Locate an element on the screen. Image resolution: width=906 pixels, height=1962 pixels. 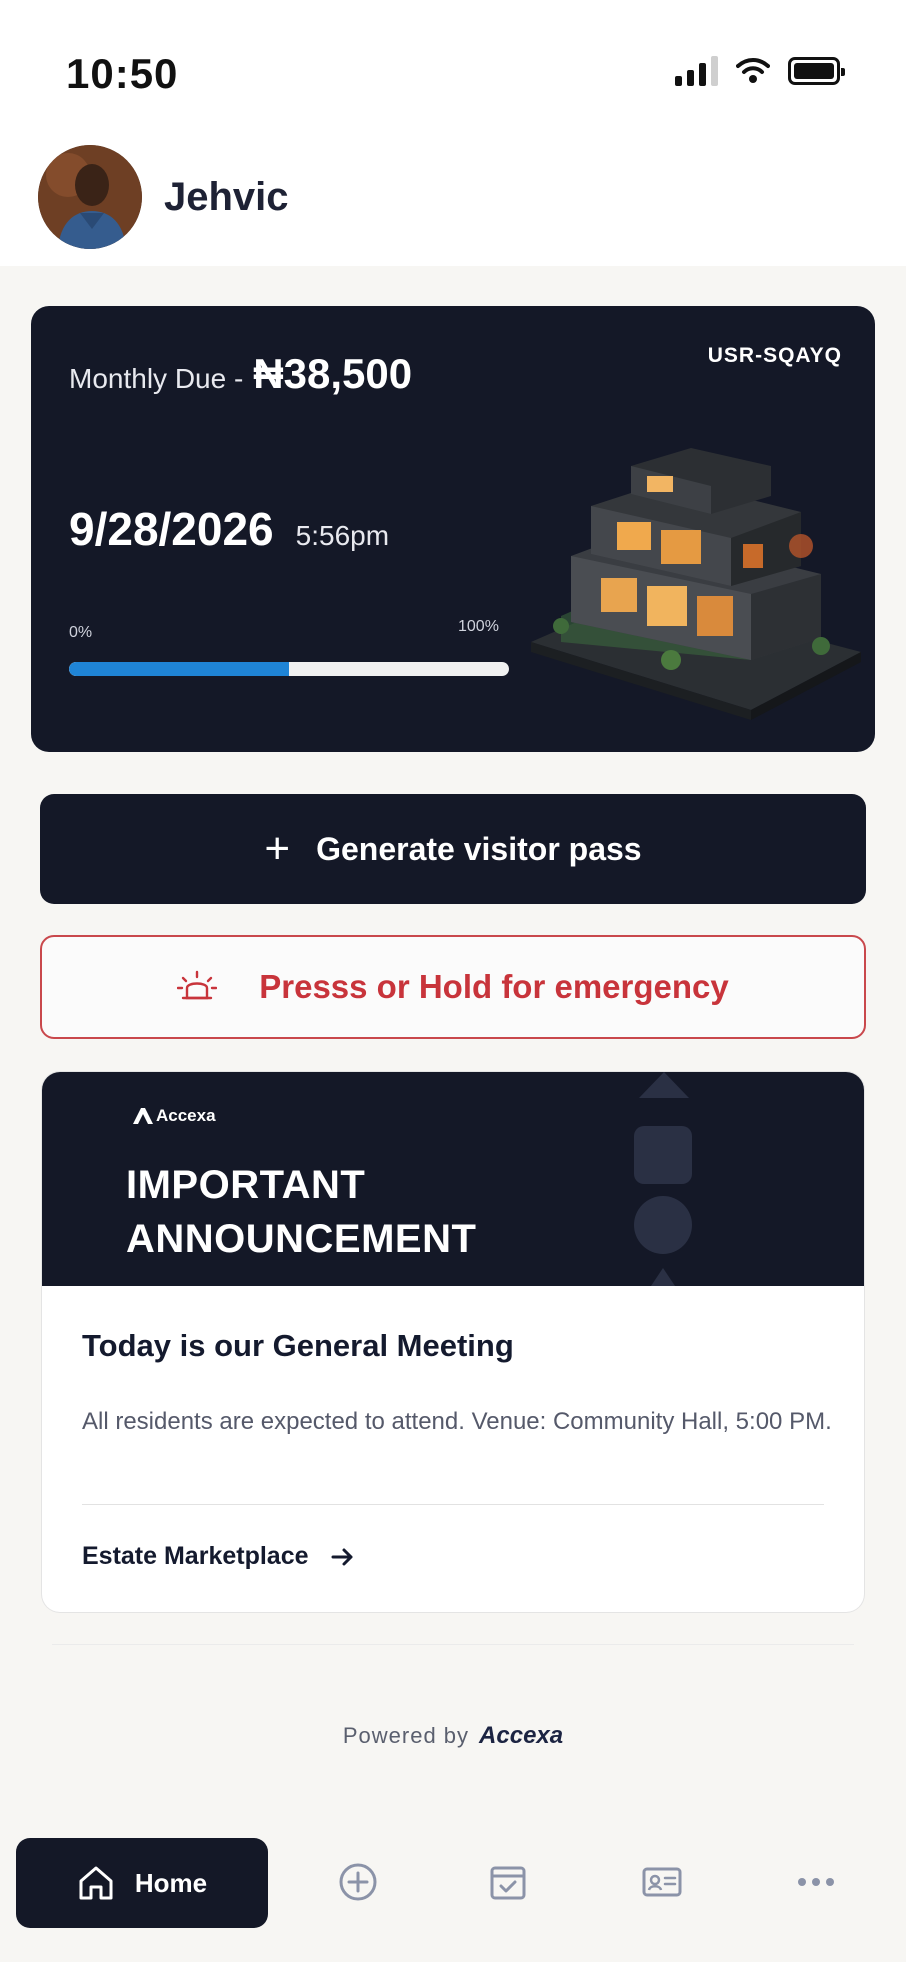
monthly-due-amount: ₦38,500 is located at coordinates (333, 373).